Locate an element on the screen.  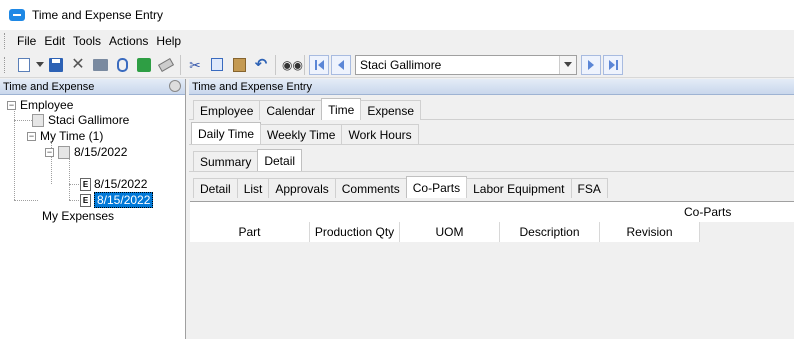
delete-button: ✕ is located at coordinates (78, 65).